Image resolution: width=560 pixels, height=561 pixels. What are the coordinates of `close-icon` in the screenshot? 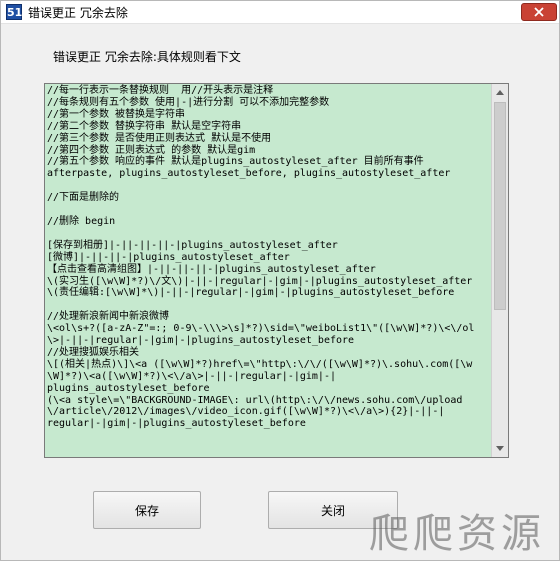 It's located at (539, 12).